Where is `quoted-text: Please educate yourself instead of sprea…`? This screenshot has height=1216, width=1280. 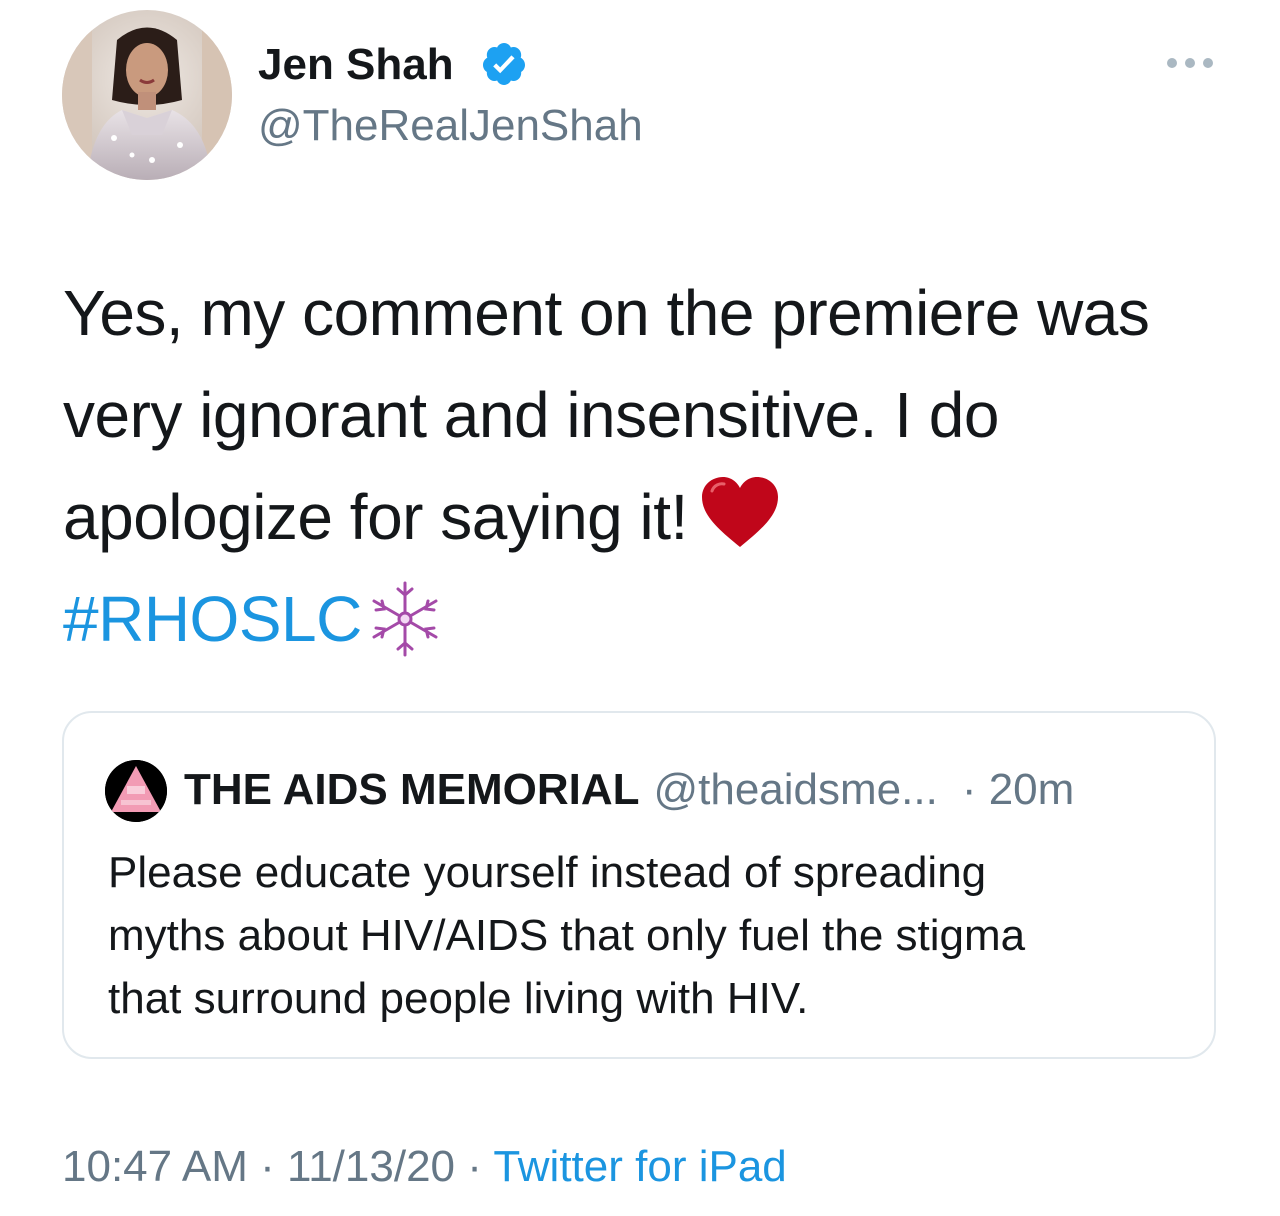 quoted-text: Please educate yourself instead of sprea… is located at coordinates (653, 935).